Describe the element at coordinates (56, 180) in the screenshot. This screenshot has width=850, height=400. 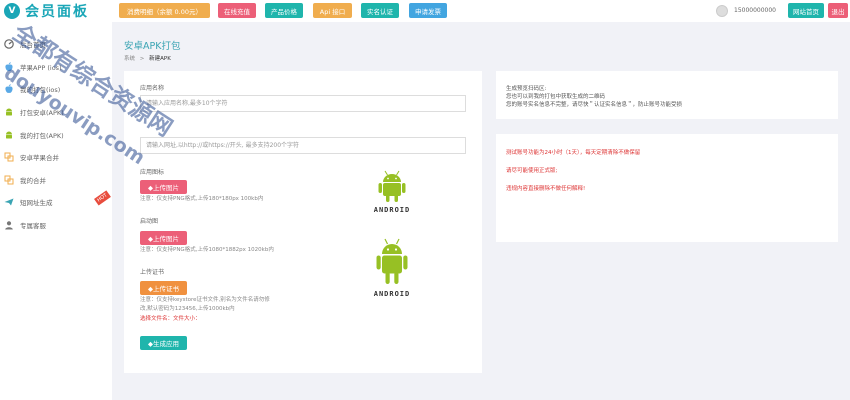
I see `sidebar-item-my-merges: 我的合并` at that location.